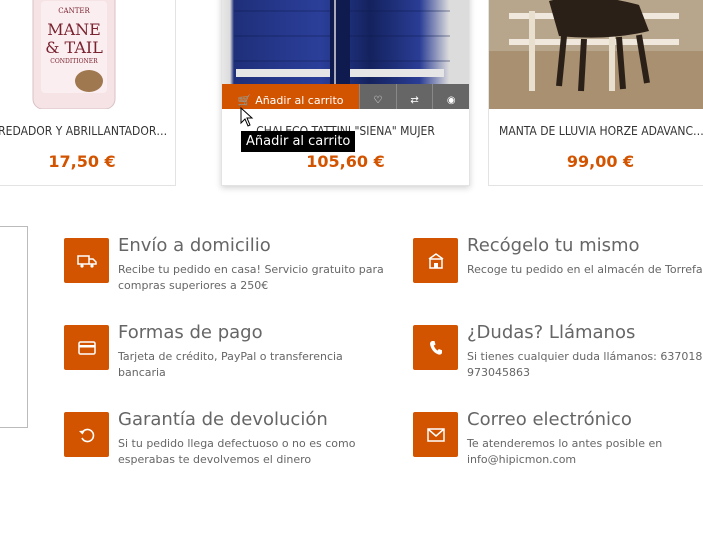 Image resolution: width=703 pixels, height=535 pixels. I want to click on quick-view-button: ◉, so click(450, 96).